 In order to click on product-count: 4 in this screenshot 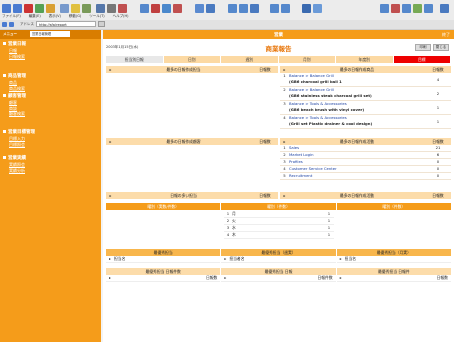, I will do `click(438, 79)`.